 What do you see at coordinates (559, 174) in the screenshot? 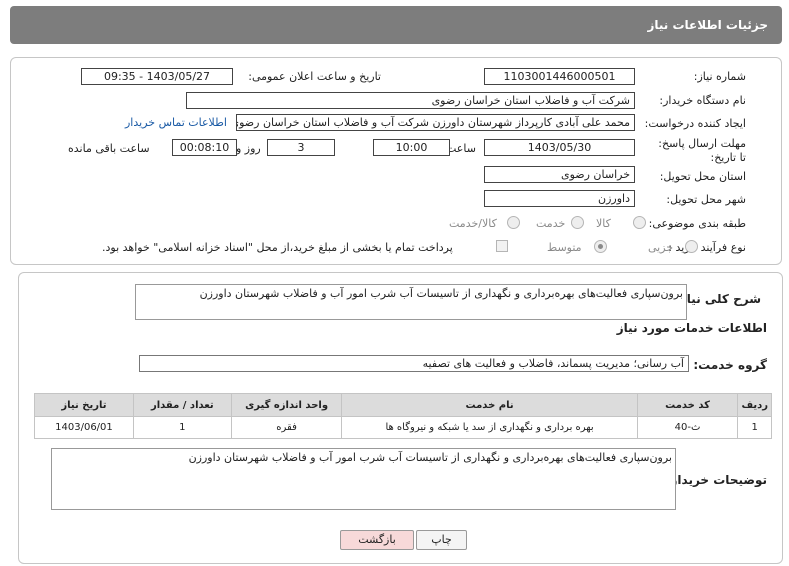
I see `province-field: خراسان رضوی` at bounding box center [559, 174].